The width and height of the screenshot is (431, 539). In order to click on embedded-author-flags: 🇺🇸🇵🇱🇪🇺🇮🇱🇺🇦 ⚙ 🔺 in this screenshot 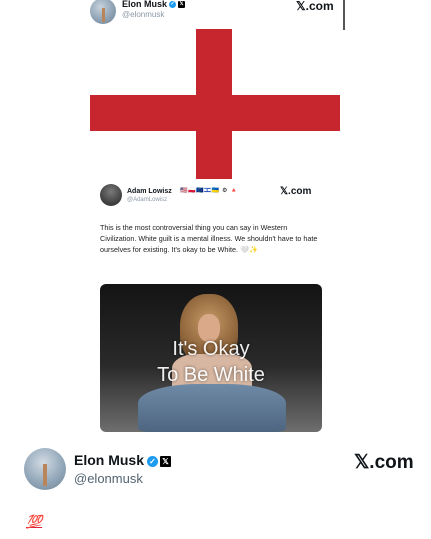, I will do `click(209, 191)`.